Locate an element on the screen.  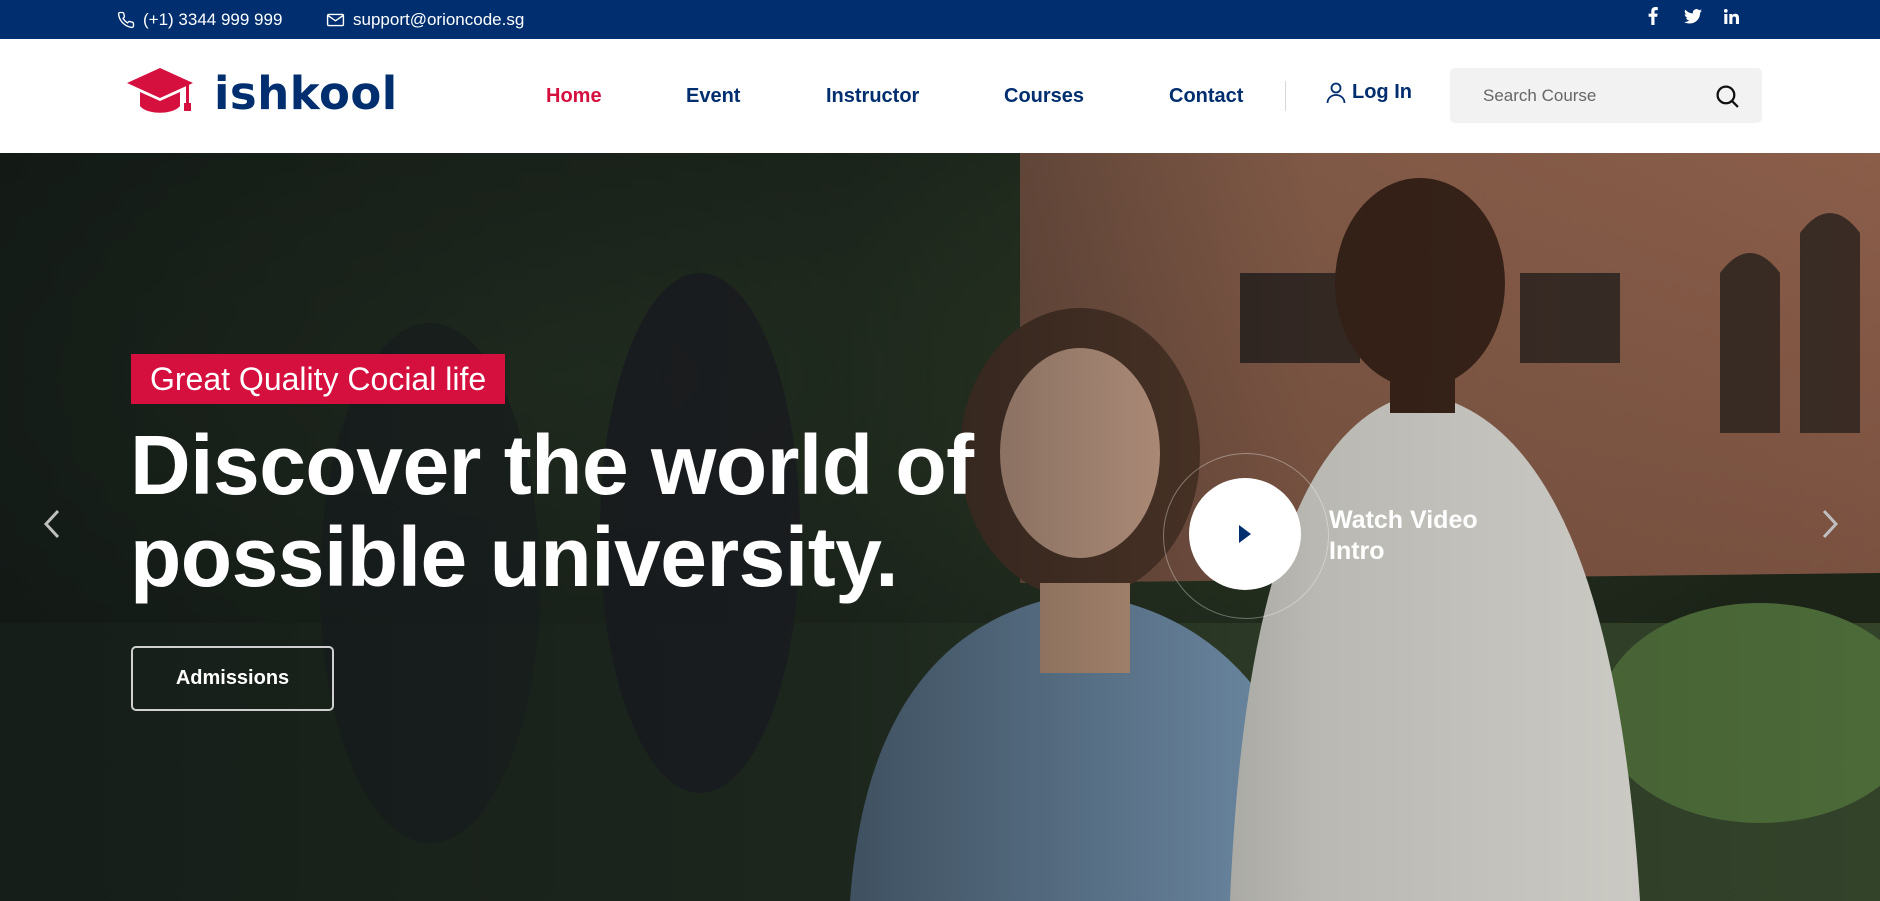
phone-icon is located at coordinates (126, 19).